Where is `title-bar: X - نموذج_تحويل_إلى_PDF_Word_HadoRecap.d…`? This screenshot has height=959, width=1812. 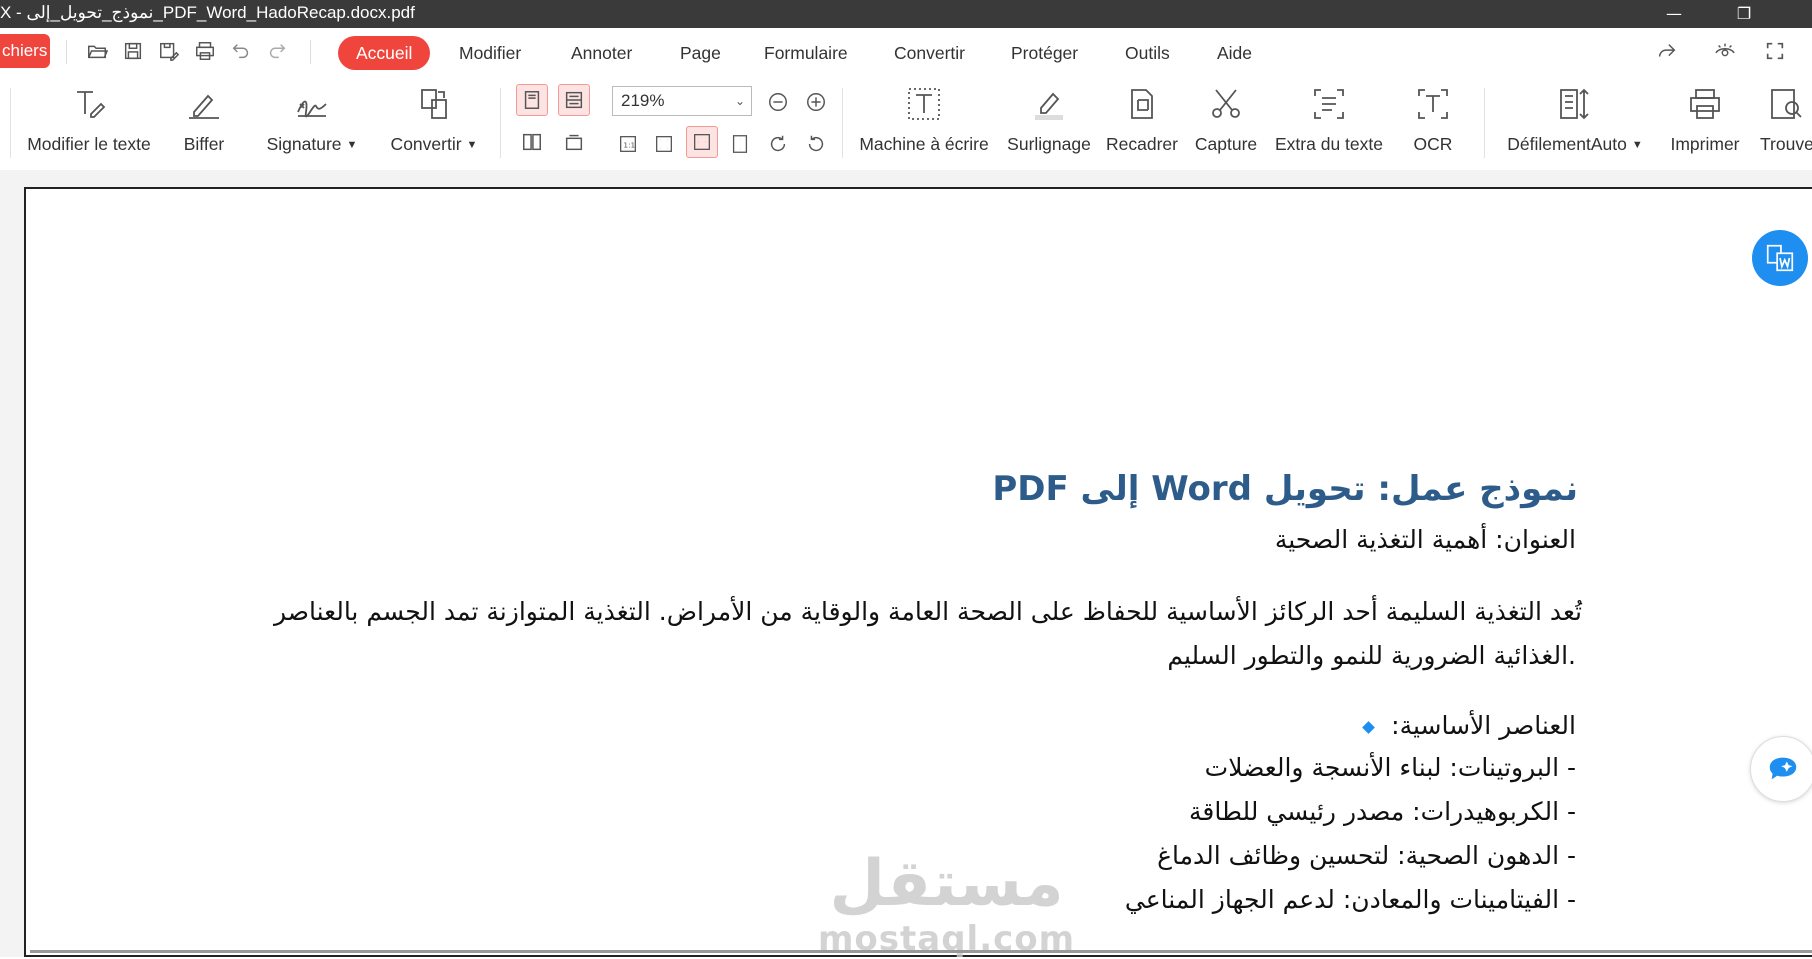 title-bar: X - نموذج_تحويل_إلى_PDF_Word_HadoRecap.d… is located at coordinates (906, 14).